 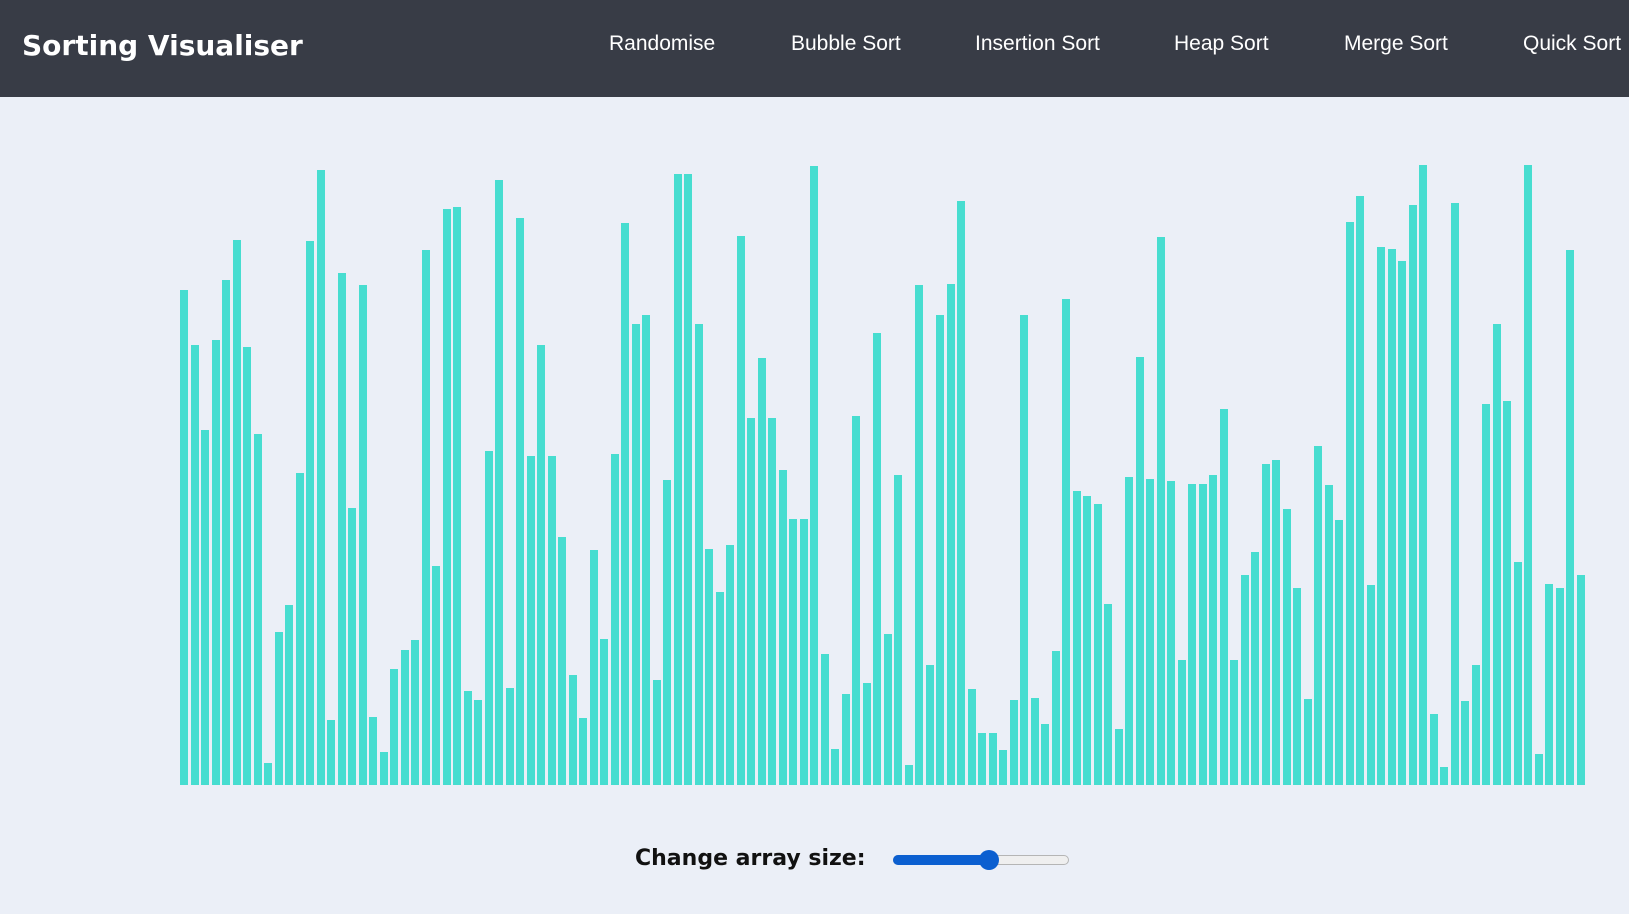 What do you see at coordinates (989, 860) in the screenshot?
I see `slider-thumb` at bounding box center [989, 860].